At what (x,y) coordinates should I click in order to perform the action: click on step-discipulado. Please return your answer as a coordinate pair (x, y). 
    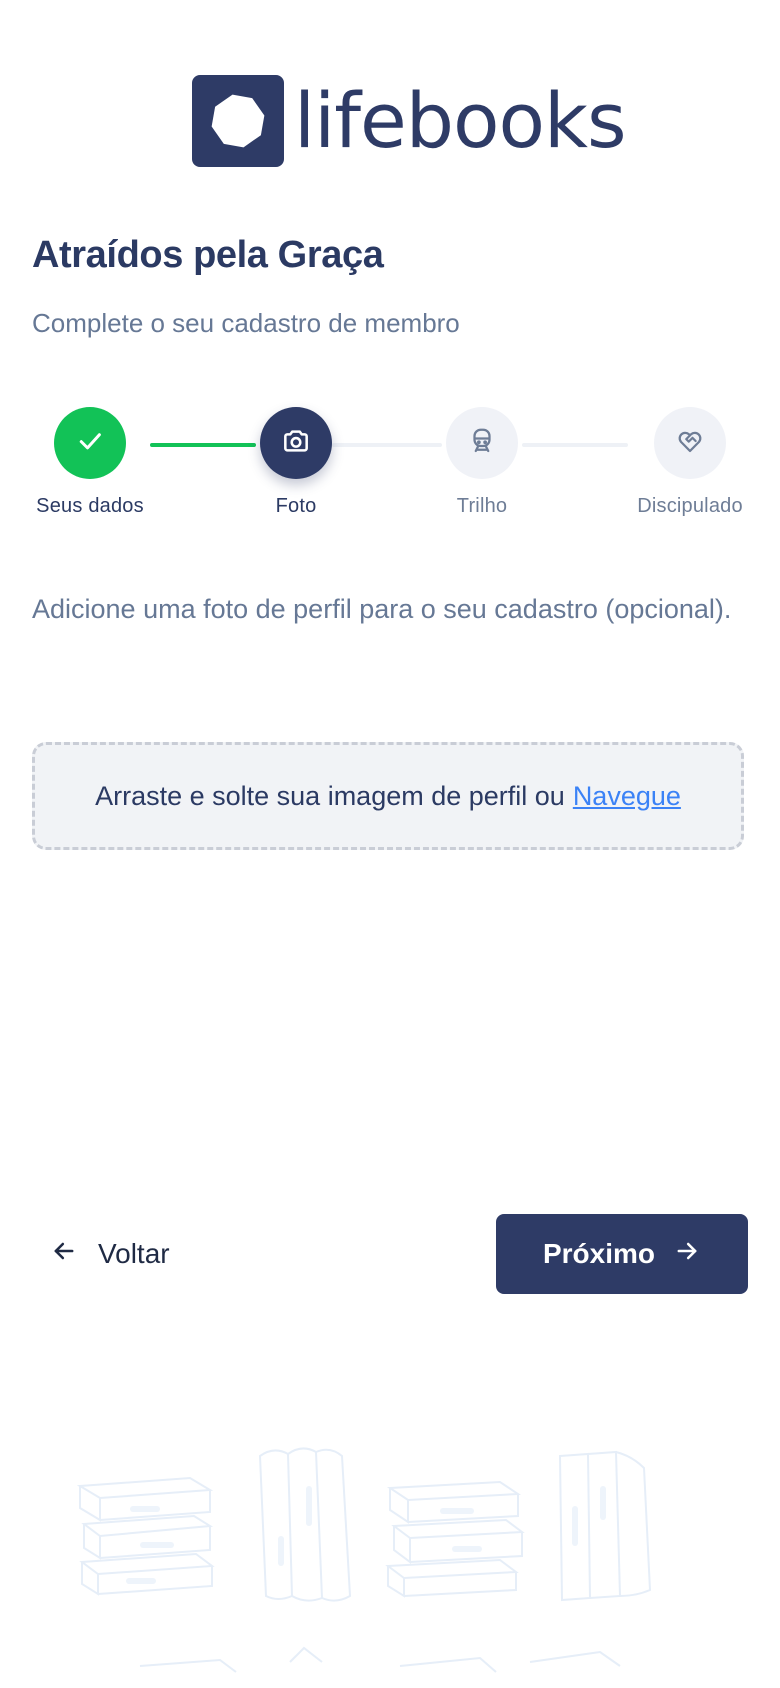
    Looking at the image, I should click on (690, 443).